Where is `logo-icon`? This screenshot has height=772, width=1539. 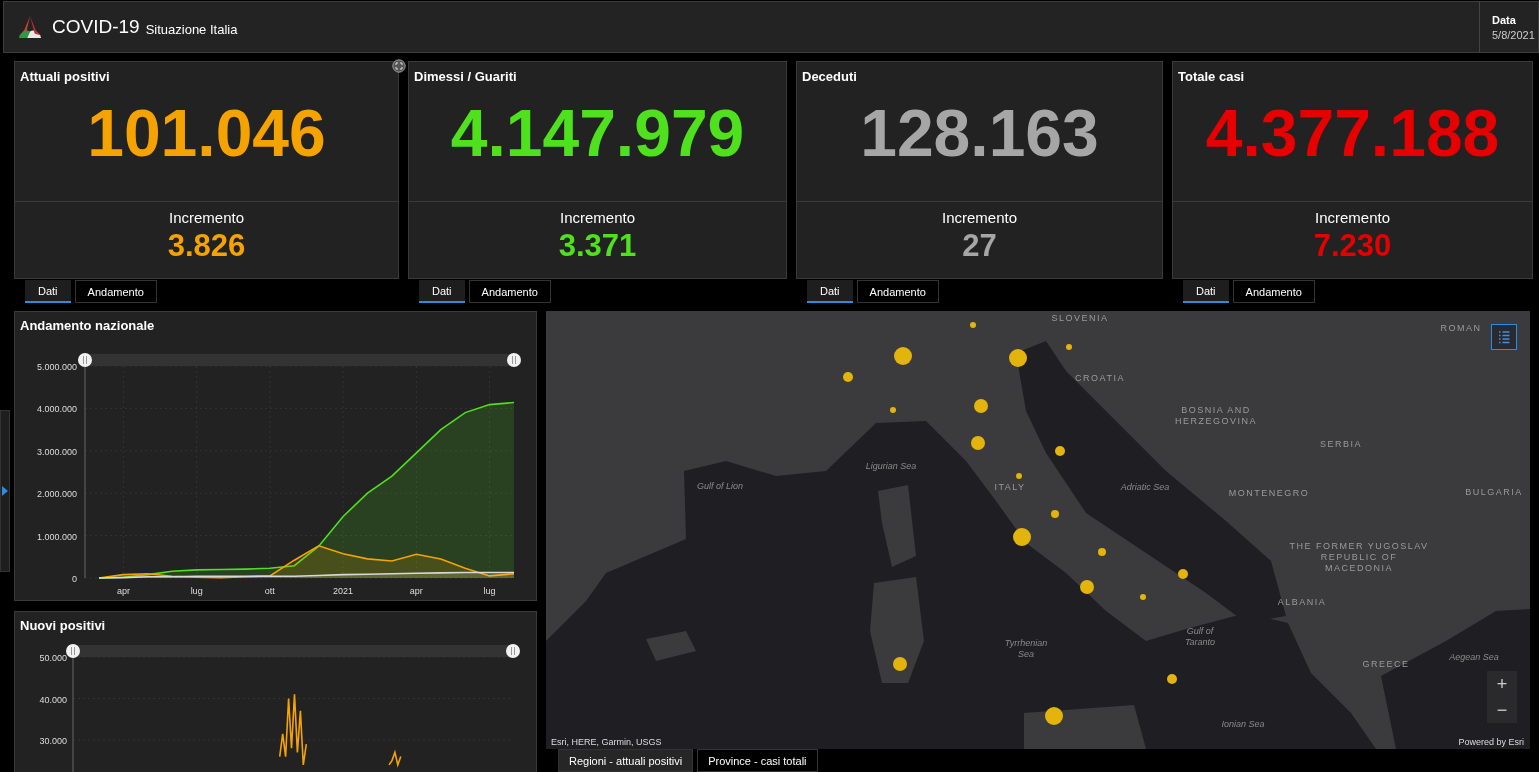
logo-icon is located at coordinates (30, 27).